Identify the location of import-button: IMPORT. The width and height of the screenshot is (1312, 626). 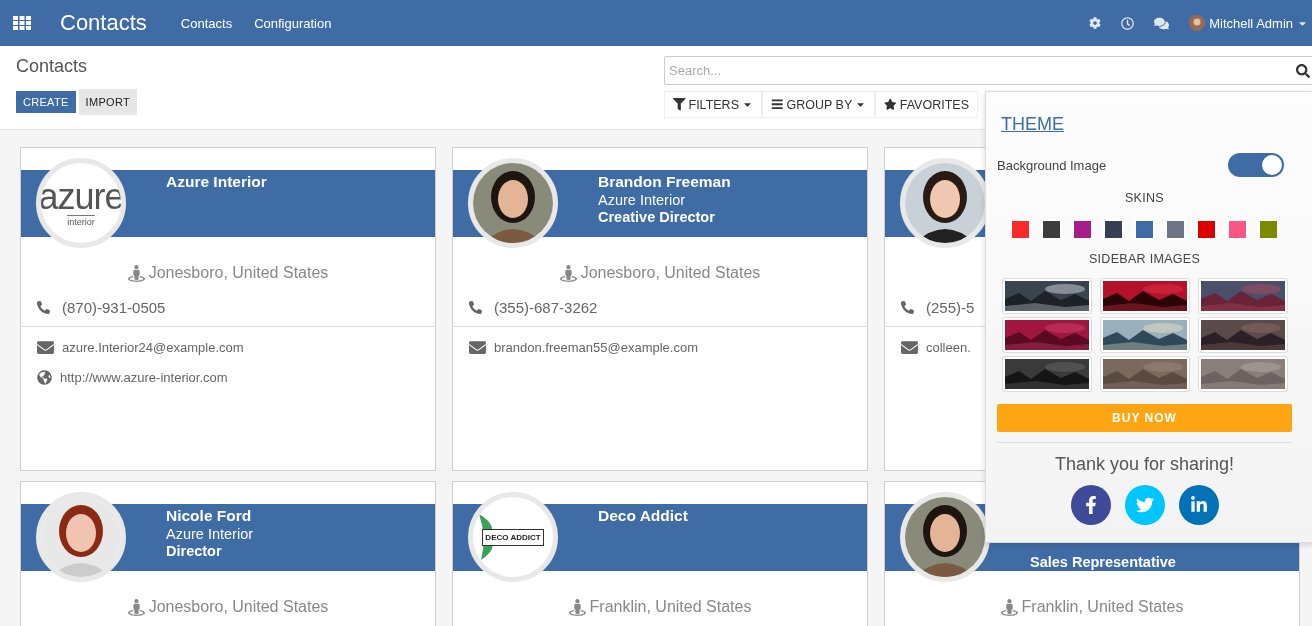
(107, 102).